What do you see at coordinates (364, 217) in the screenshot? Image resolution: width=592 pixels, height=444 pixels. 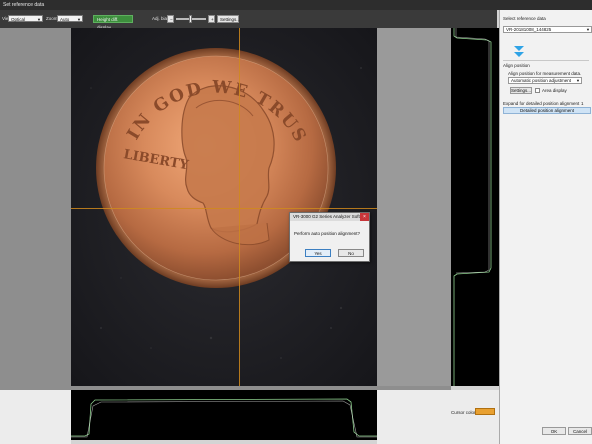 I see `close-icon: ×` at bounding box center [364, 217].